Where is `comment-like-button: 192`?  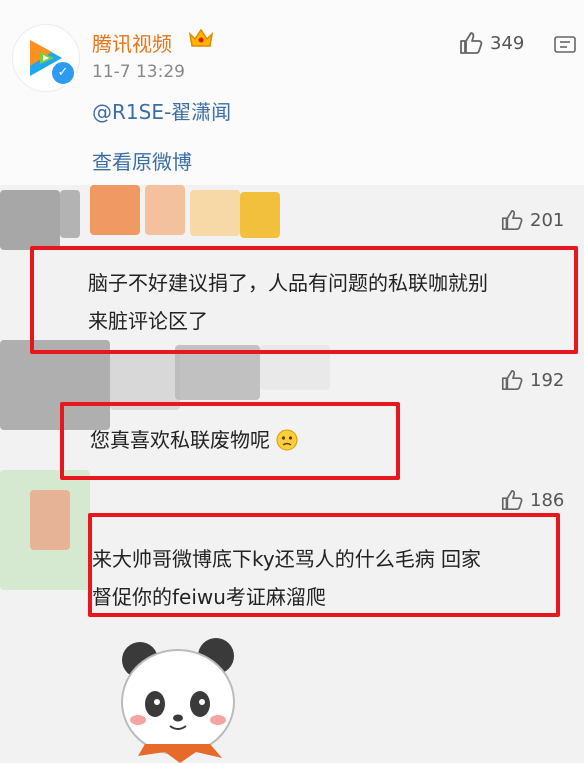 comment-like-button: 192 is located at coordinates (532, 380).